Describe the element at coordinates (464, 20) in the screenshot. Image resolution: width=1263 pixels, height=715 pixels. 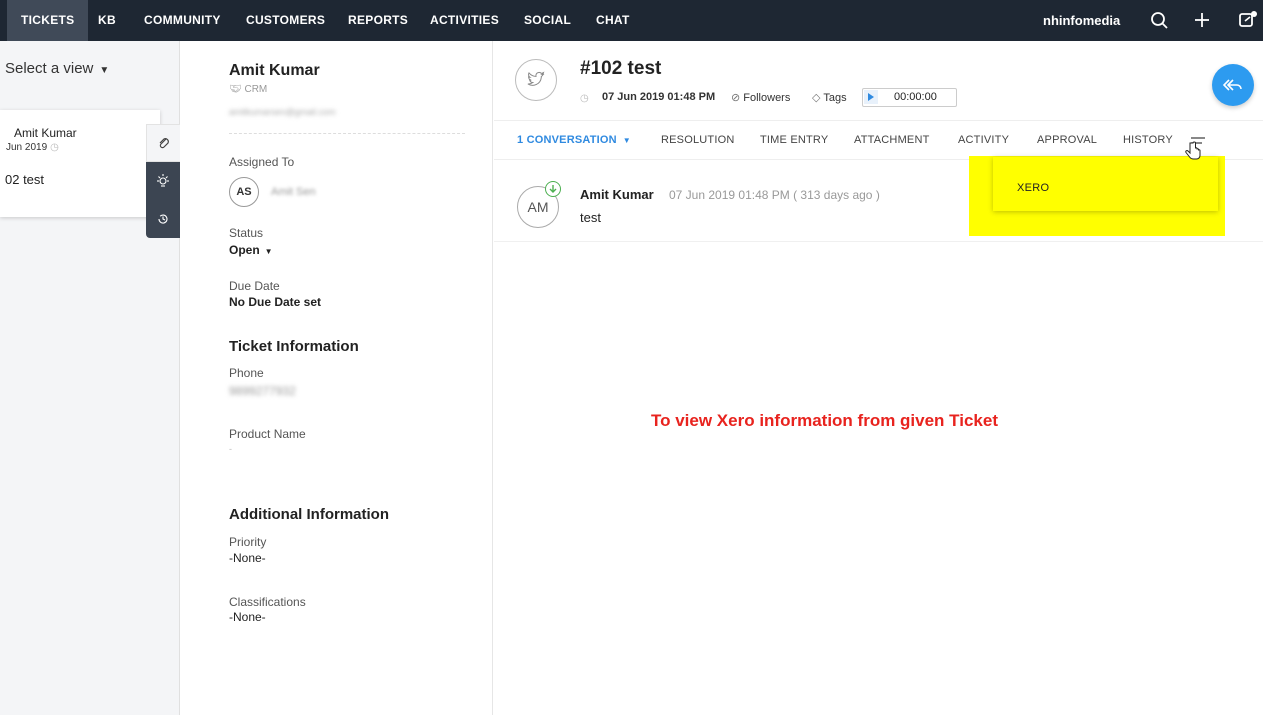
I see `nav-tab-activities: ACTIVITIES` at that location.